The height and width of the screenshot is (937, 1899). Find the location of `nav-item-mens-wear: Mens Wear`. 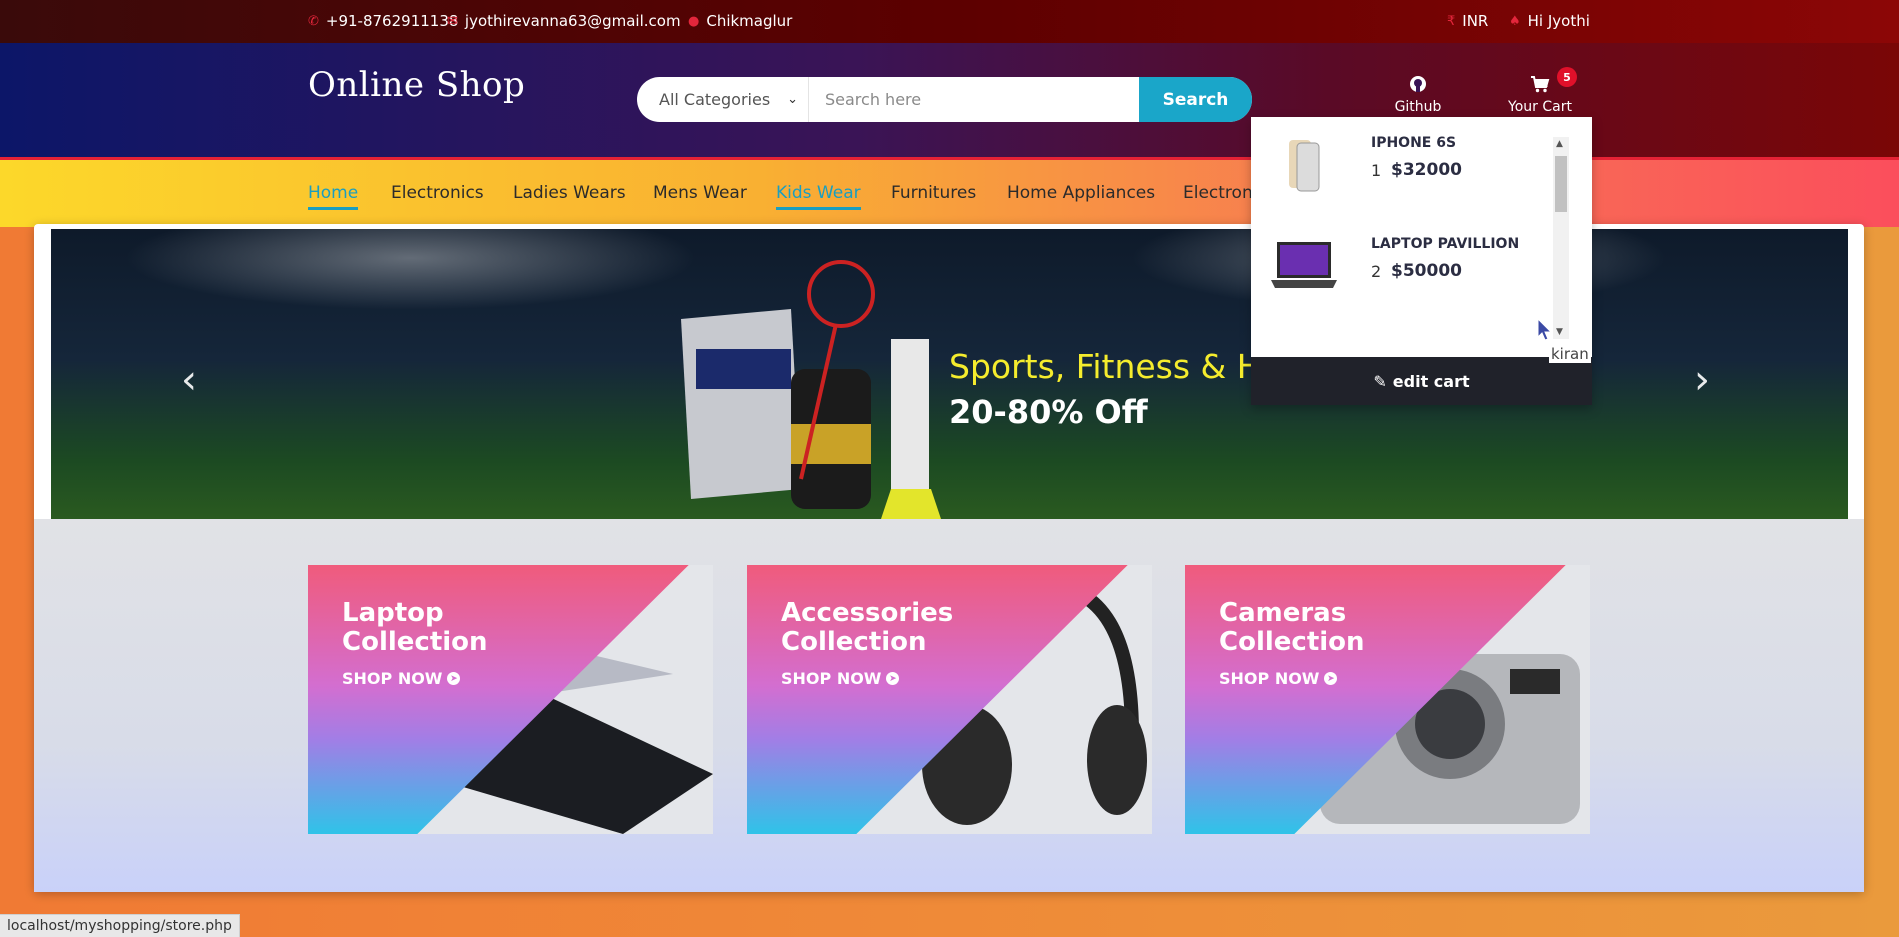

nav-item-mens-wear: Mens Wear is located at coordinates (700, 195).